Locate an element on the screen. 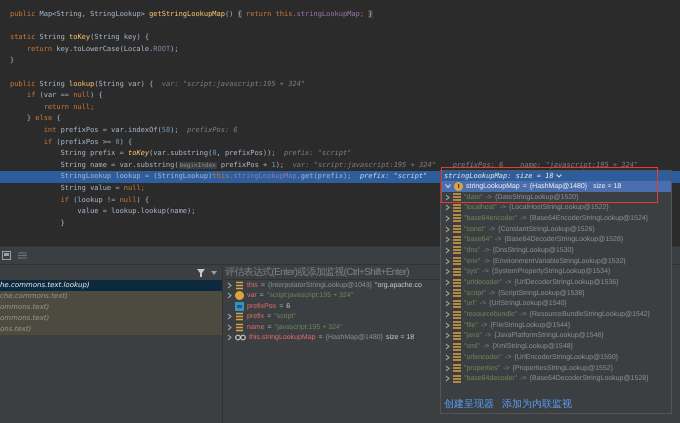 Image resolution: width=680 pixels, height=423 pixels. evaluate-field: 评估表达式(Enter)或添加监视(Ctrl+Shift+Enter) is located at coordinates (331, 272).